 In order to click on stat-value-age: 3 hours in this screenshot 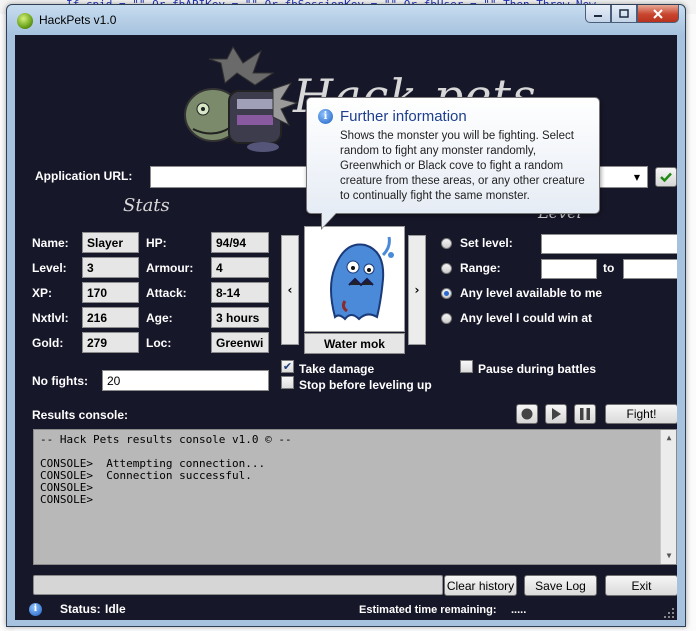, I will do `click(240, 317)`.